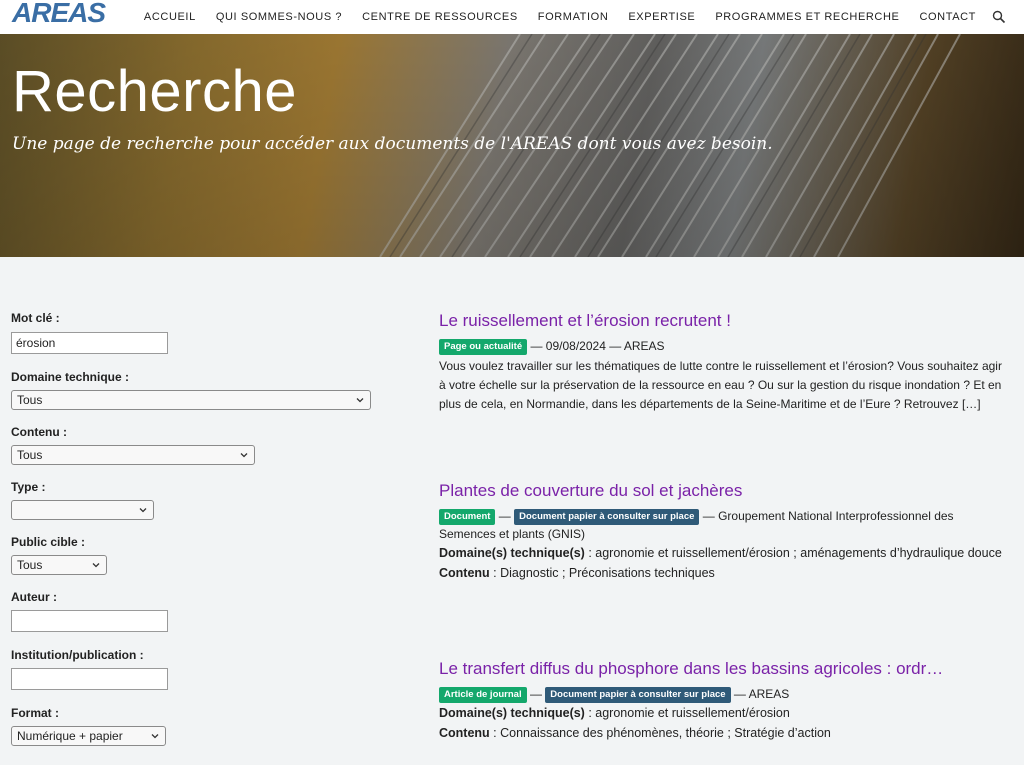  Describe the element at coordinates (48, 542) in the screenshot. I see `public-cible-label: Public cible :` at that location.